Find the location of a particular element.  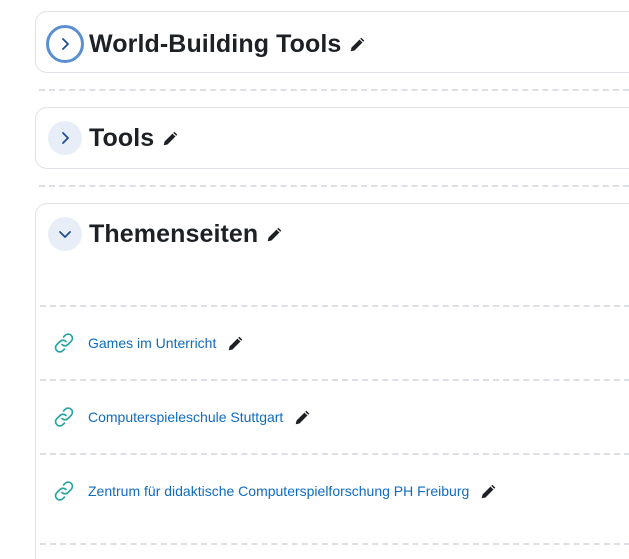

activity-link: Computerspieleschule Stuttgart is located at coordinates (185, 417).